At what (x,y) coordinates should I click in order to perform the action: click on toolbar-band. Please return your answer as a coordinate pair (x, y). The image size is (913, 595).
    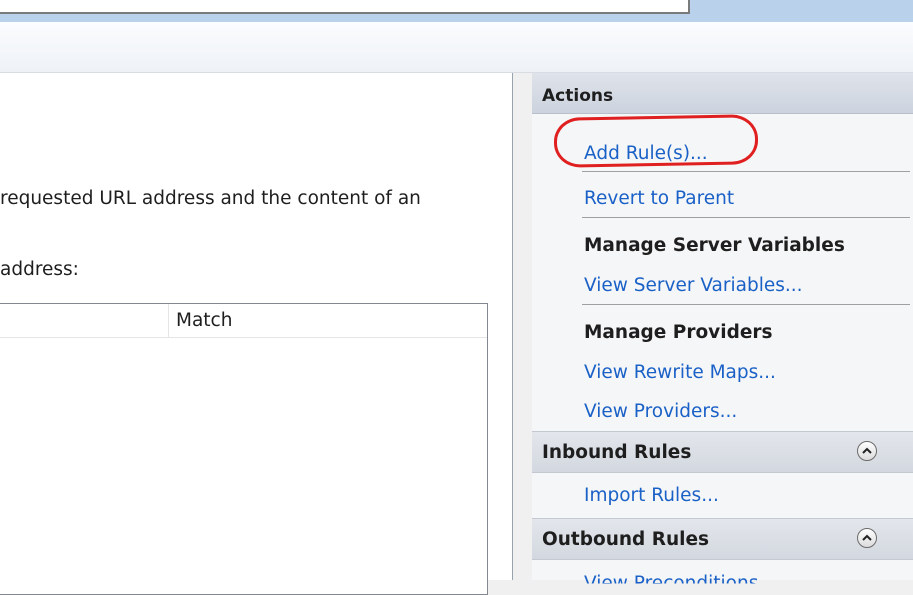
    Looking at the image, I should click on (456, 47).